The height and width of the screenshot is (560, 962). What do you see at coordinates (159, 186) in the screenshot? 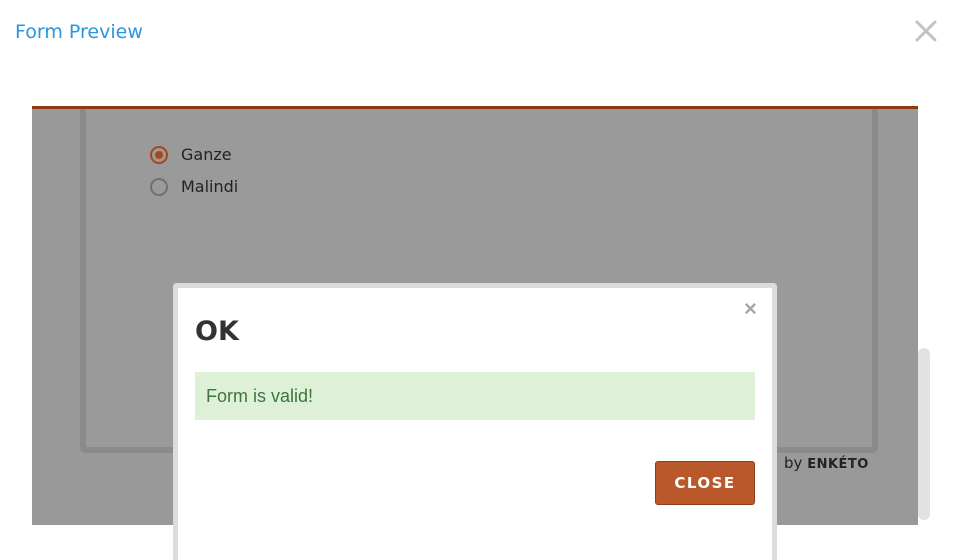
I see `radio-unchecked-icon` at bounding box center [159, 186].